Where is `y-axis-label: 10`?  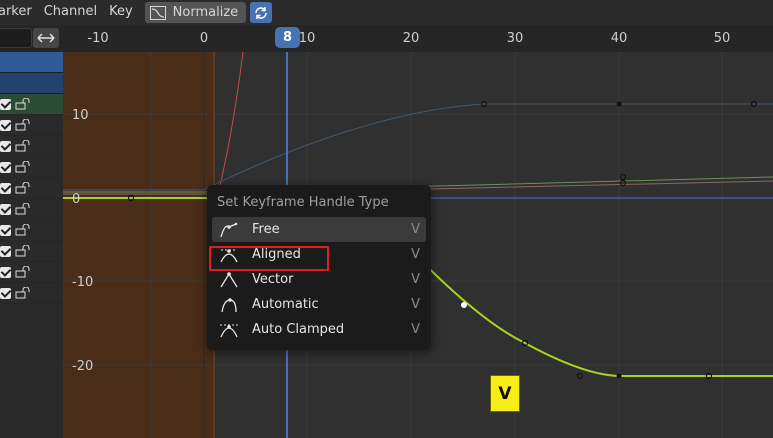
y-axis-label: 10 is located at coordinates (80, 115).